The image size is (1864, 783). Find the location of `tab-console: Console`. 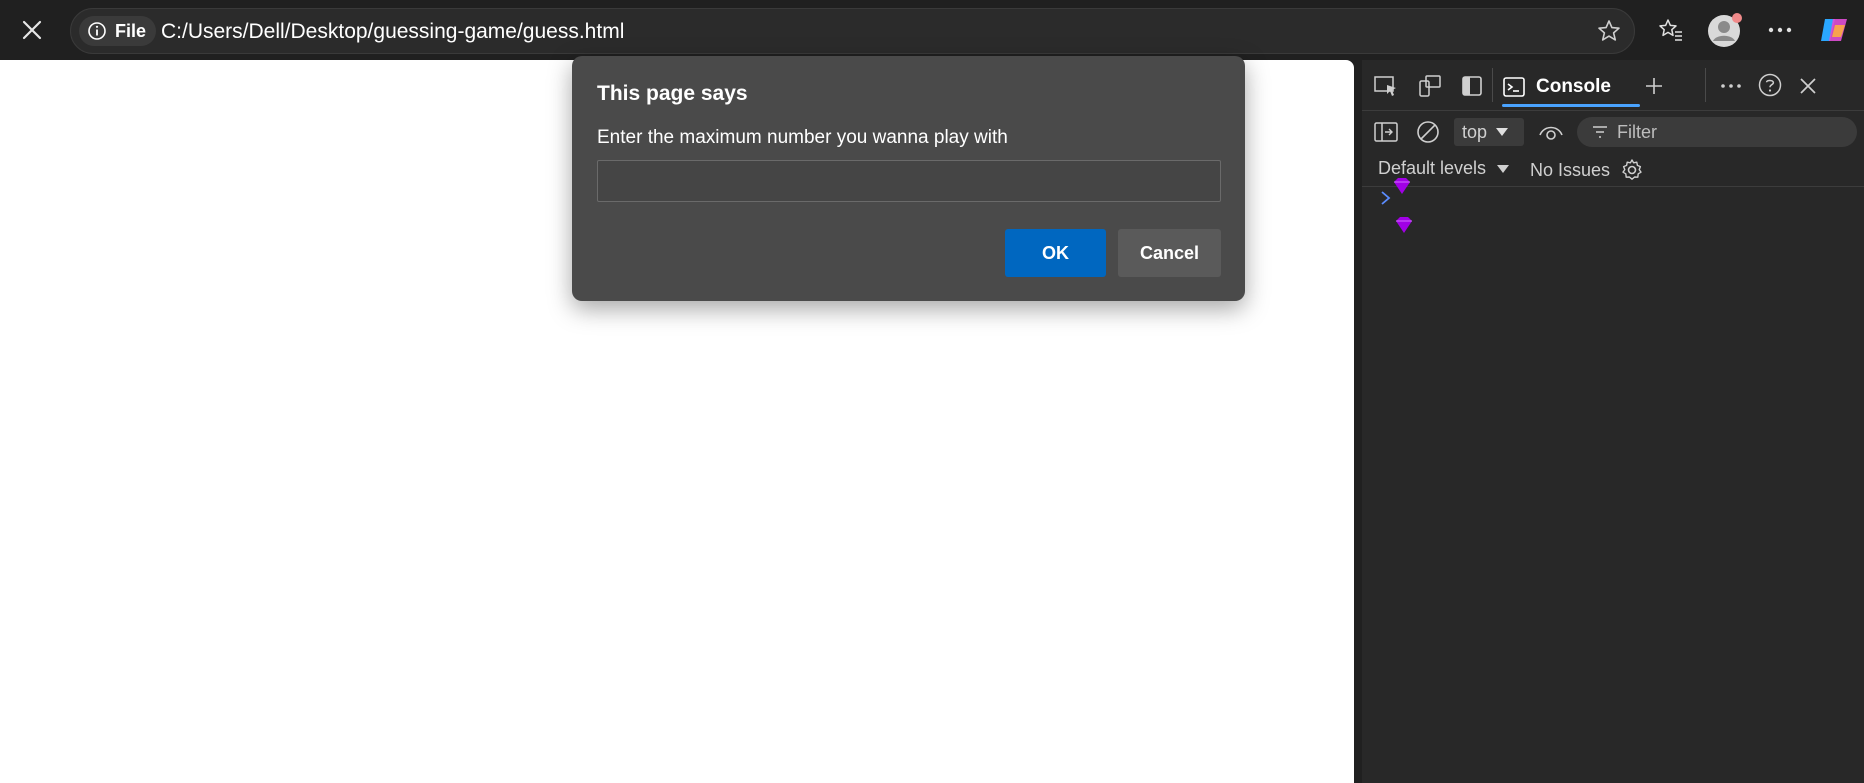

tab-console: Console is located at coordinates (1556, 87).